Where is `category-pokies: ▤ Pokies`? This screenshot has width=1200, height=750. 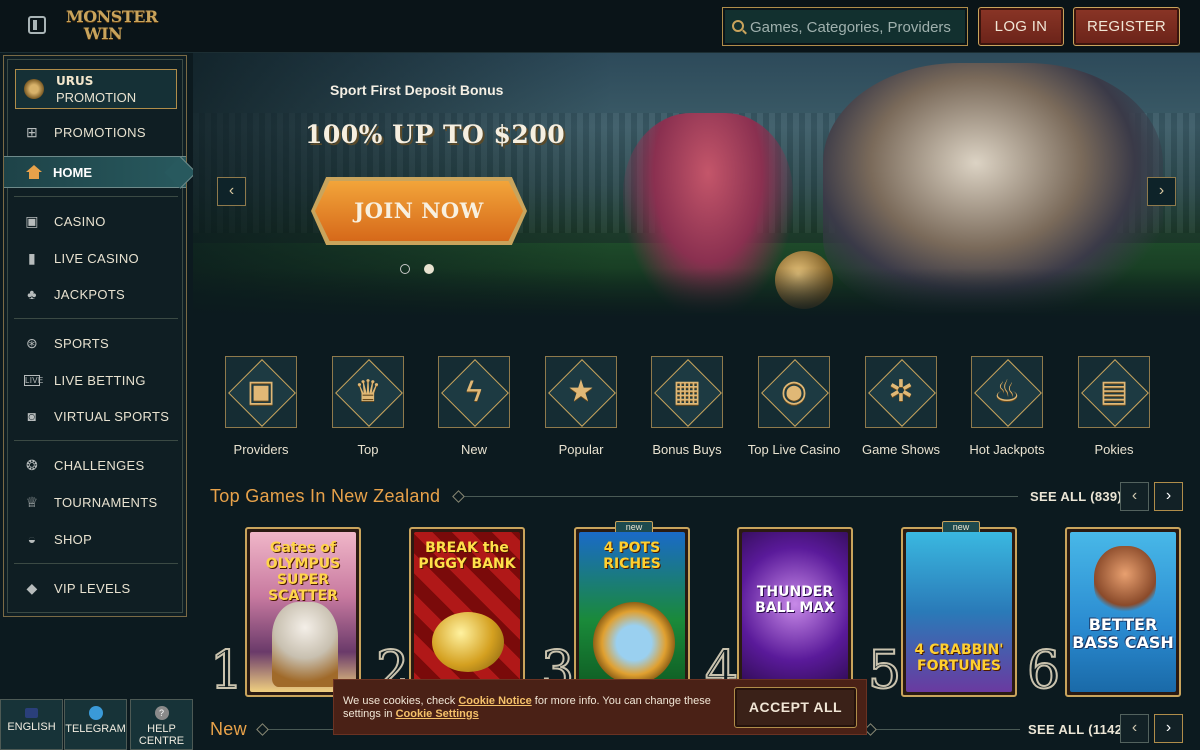
category-pokies: ▤ Pokies is located at coordinates (1114, 407).